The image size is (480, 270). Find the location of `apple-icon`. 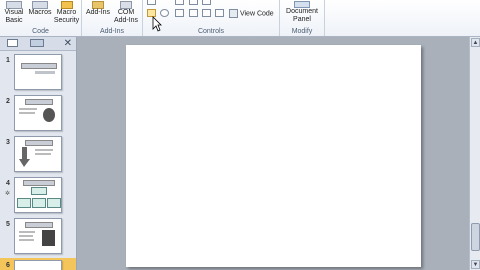

apple-icon is located at coordinates (49, 115).